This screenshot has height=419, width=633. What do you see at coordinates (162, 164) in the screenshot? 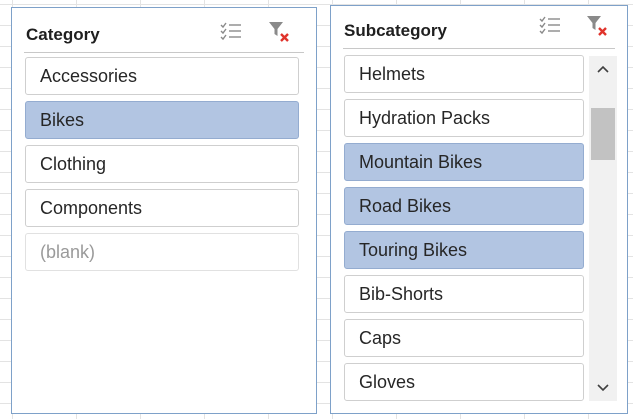
I see `slicer-item-clothing: Clothing` at bounding box center [162, 164].